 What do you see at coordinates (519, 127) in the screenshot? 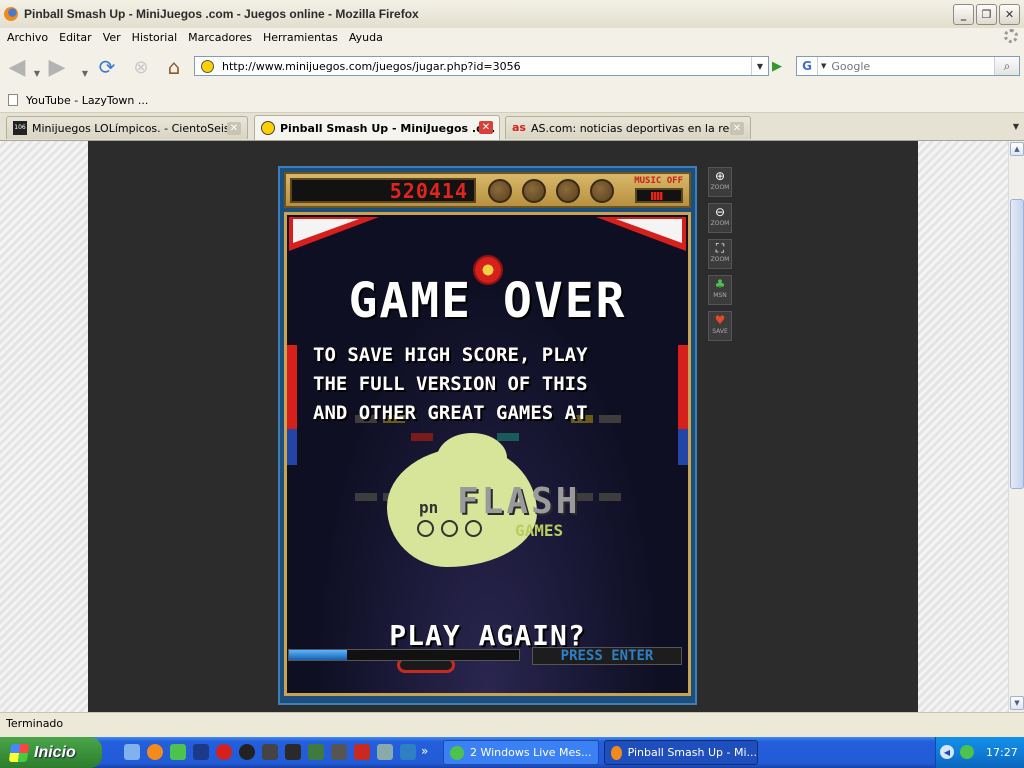
I see `as-favicon-icon: as` at bounding box center [519, 127].